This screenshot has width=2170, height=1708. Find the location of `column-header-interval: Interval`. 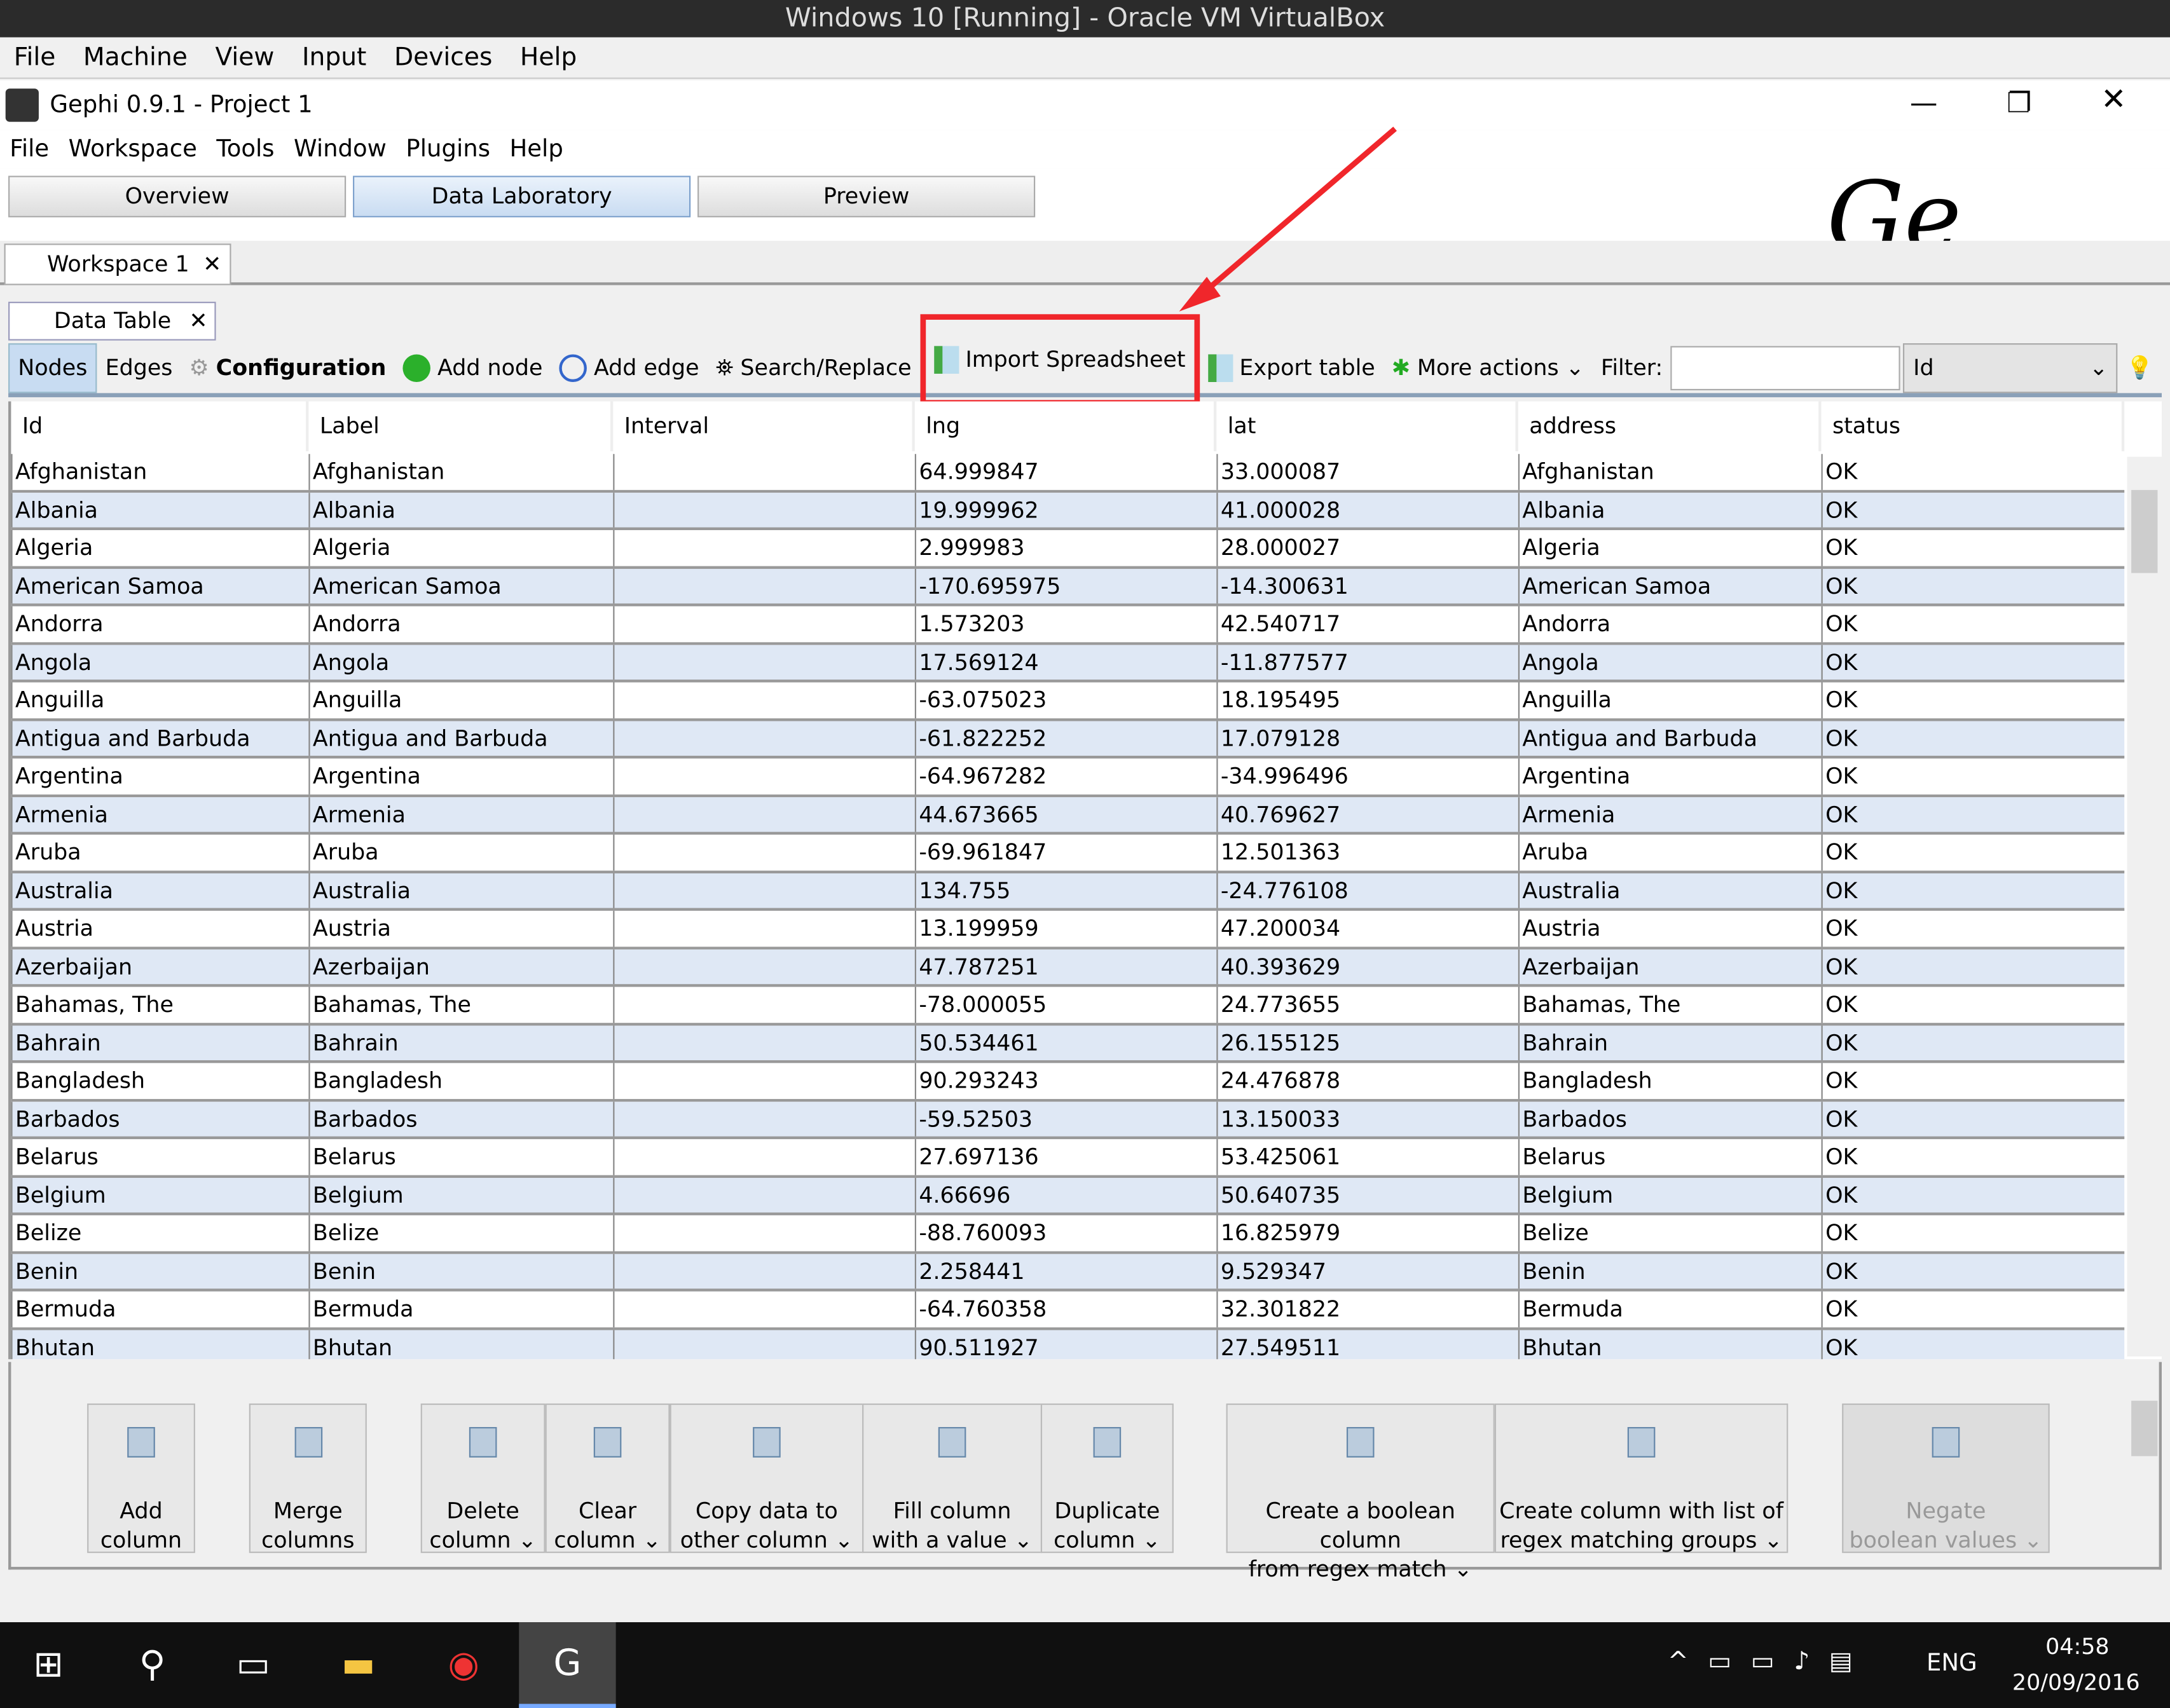

column-header-interval: Interval is located at coordinates (764, 426).